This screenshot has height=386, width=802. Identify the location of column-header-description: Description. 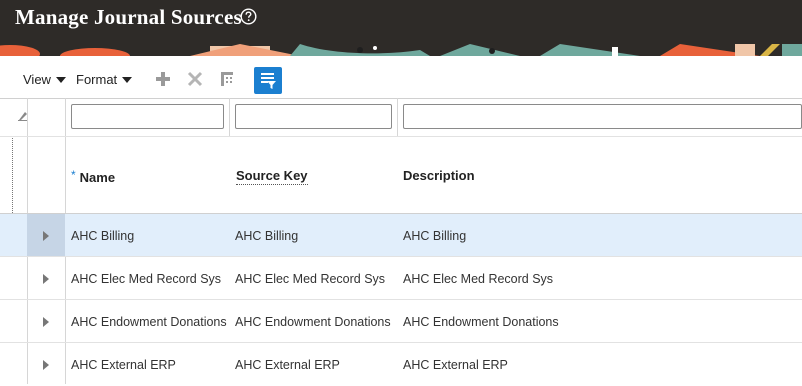
(439, 175).